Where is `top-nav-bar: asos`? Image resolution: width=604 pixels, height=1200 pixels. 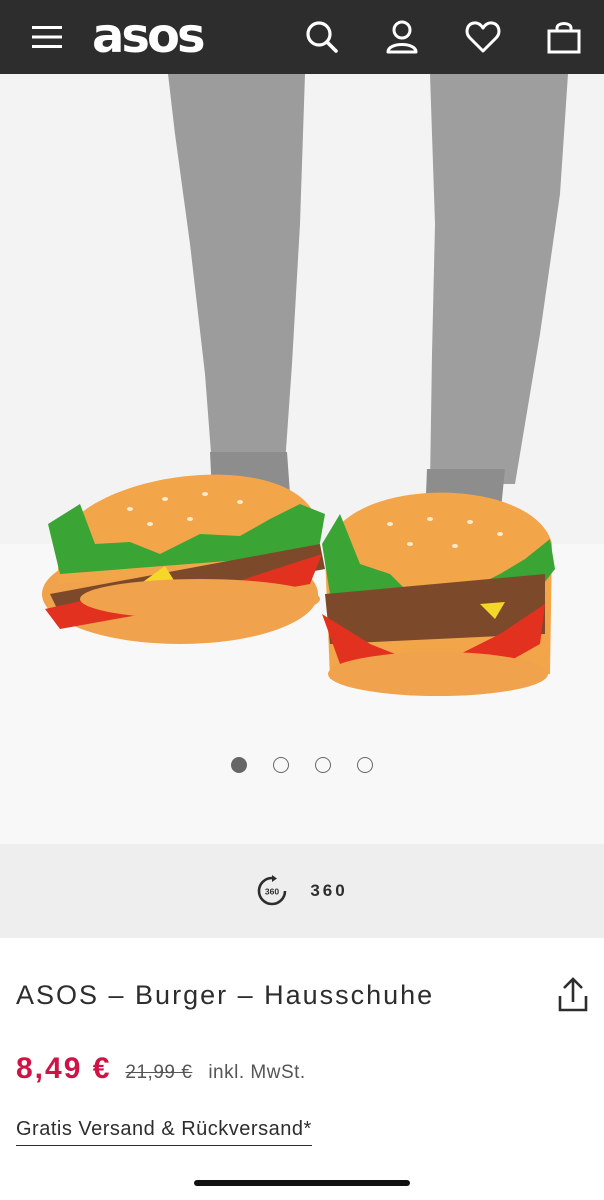 top-nav-bar: asos is located at coordinates (302, 37).